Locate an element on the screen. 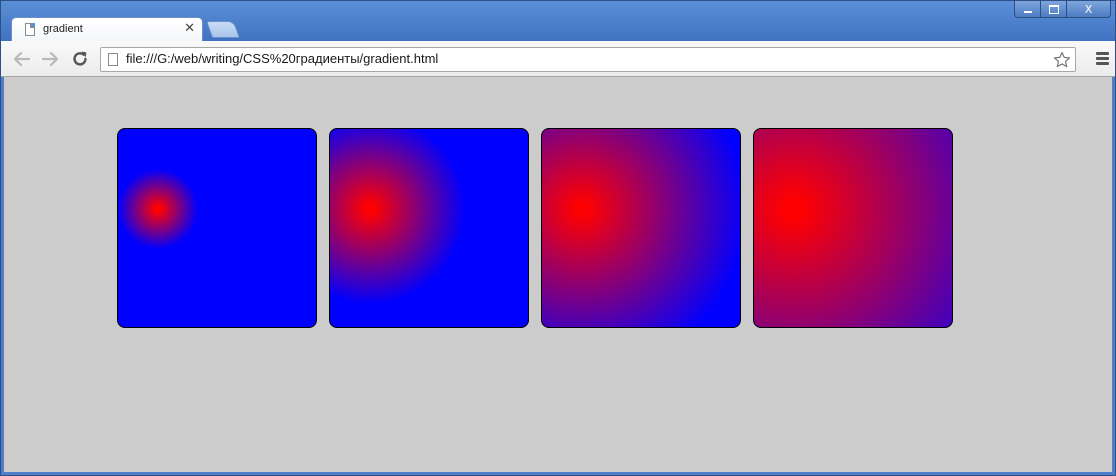 Image resolution: width=1116 pixels, height=476 pixels. close-icon: X is located at coordinates (1088, 9).